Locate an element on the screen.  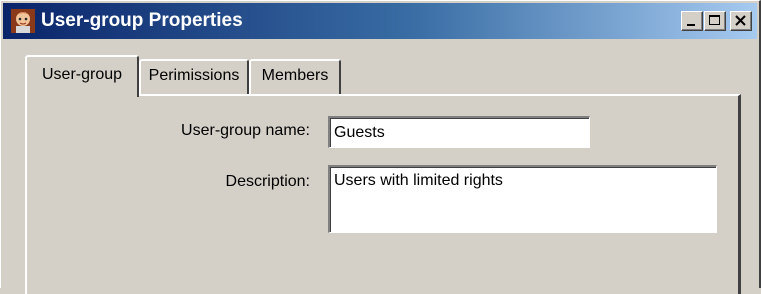
description-label: Description: is located at coordinates (267, 181).